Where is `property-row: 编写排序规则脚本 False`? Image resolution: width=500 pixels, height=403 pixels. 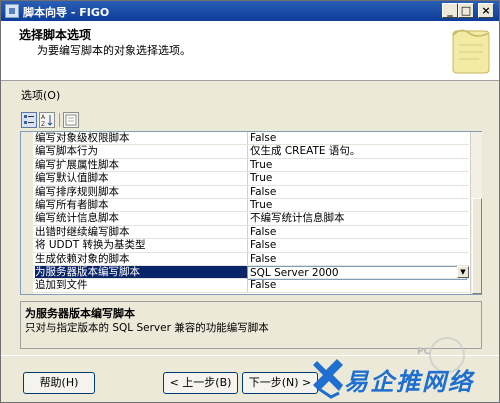
property-row: 编写排序规则脚本 False is located at coordinates (251, 192).